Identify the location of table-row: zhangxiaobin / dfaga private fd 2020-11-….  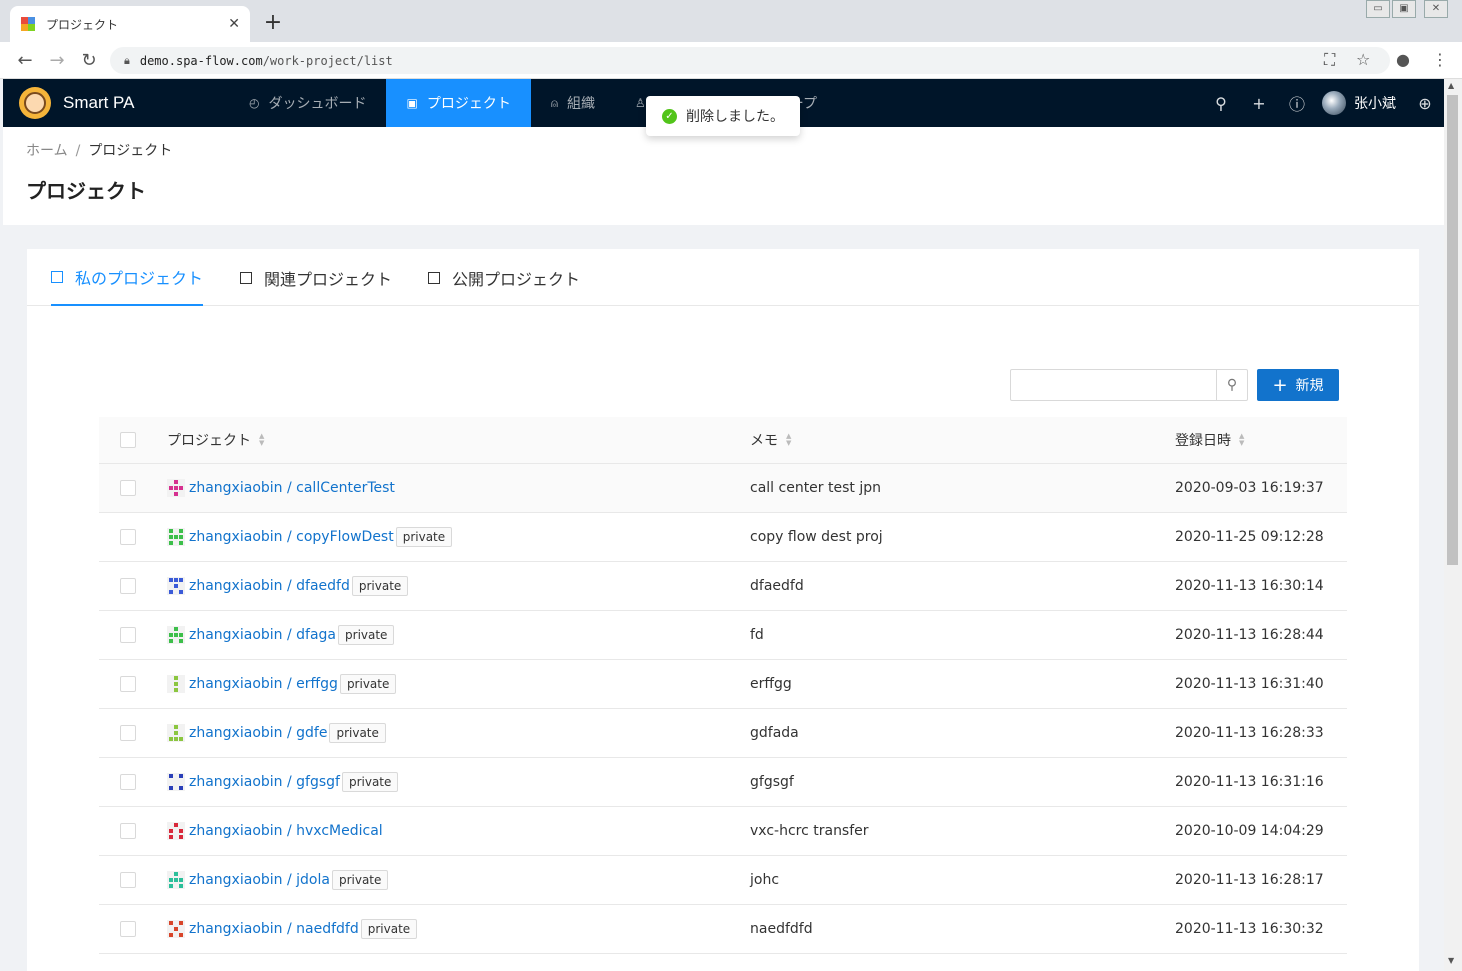
(723, 635).